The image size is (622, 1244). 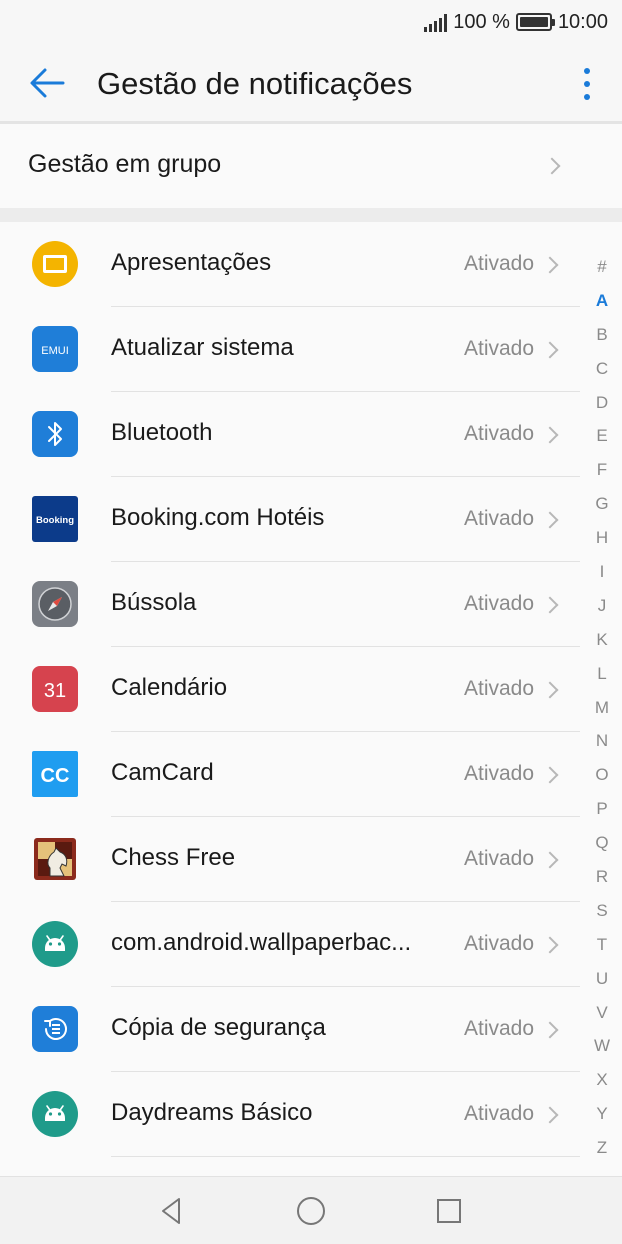 I want to click on app-row-calendario: 31 Calendário Ativado, so click(x=290, y=689).